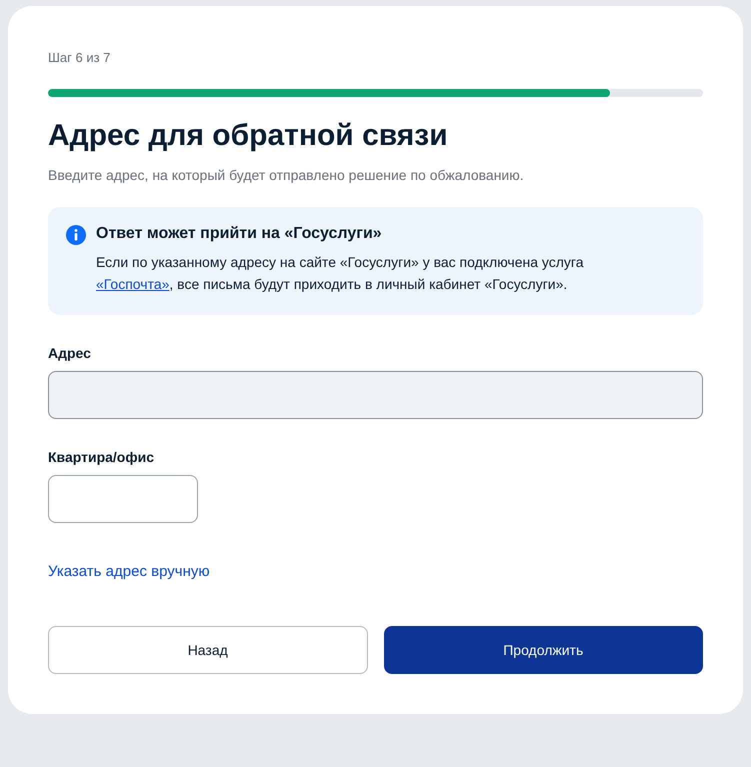 The image size is (751, 767). What do you see at coordinates (123, 499) in the screenshot?
I see `apartment-field` at bounding box center [123, 499].